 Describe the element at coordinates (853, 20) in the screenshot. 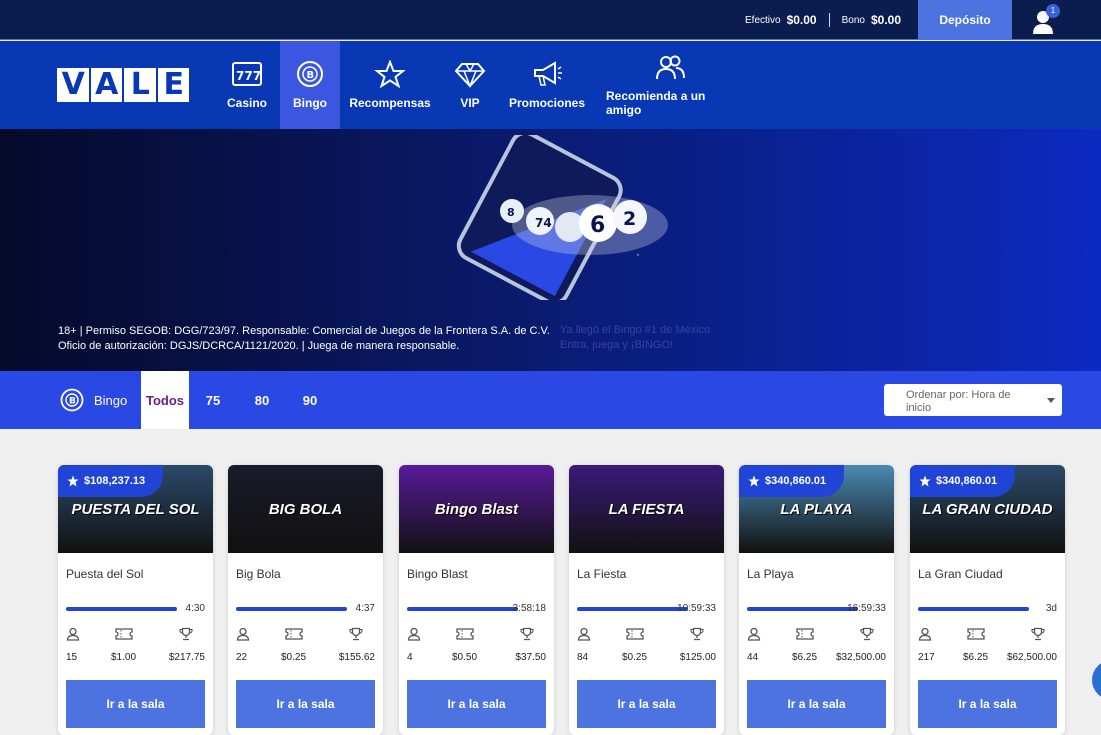

I see `bonus-label: Bono` at that location.